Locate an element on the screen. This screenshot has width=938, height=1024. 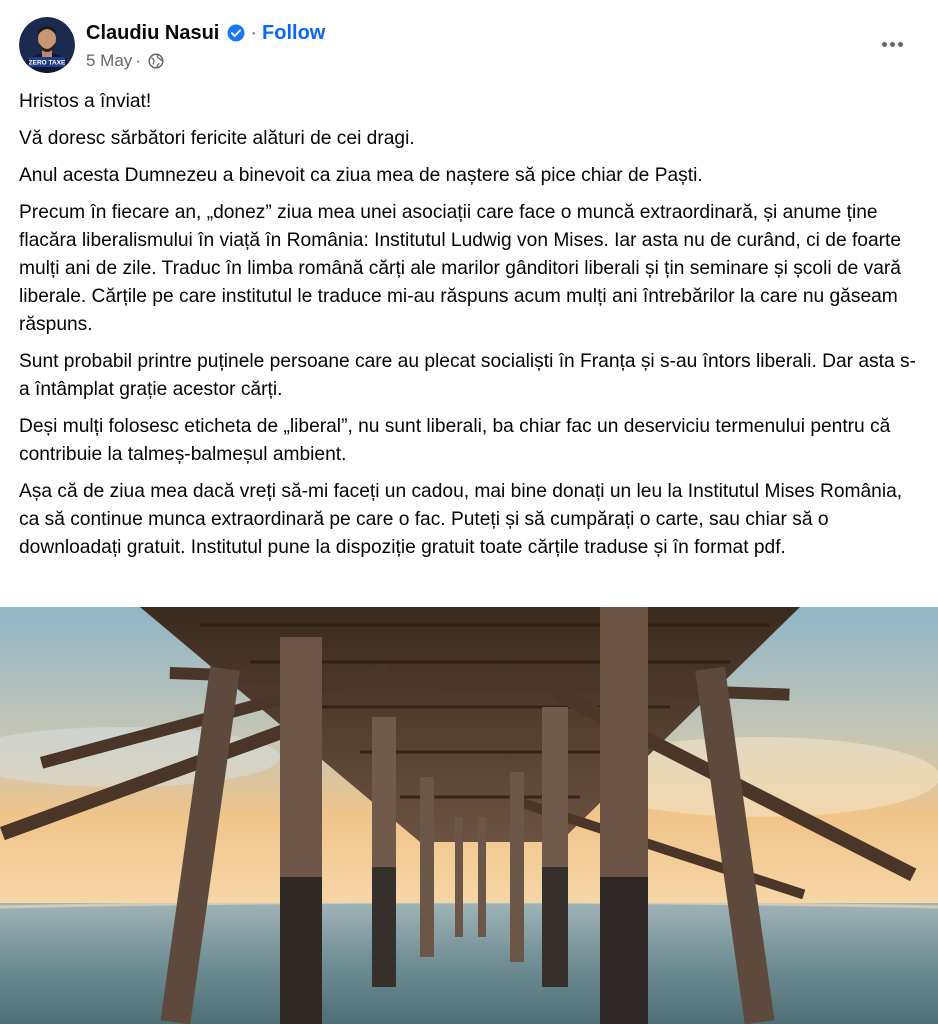
author-row: Claudiu Nasui · Follow is located at coordinates (205, 33).